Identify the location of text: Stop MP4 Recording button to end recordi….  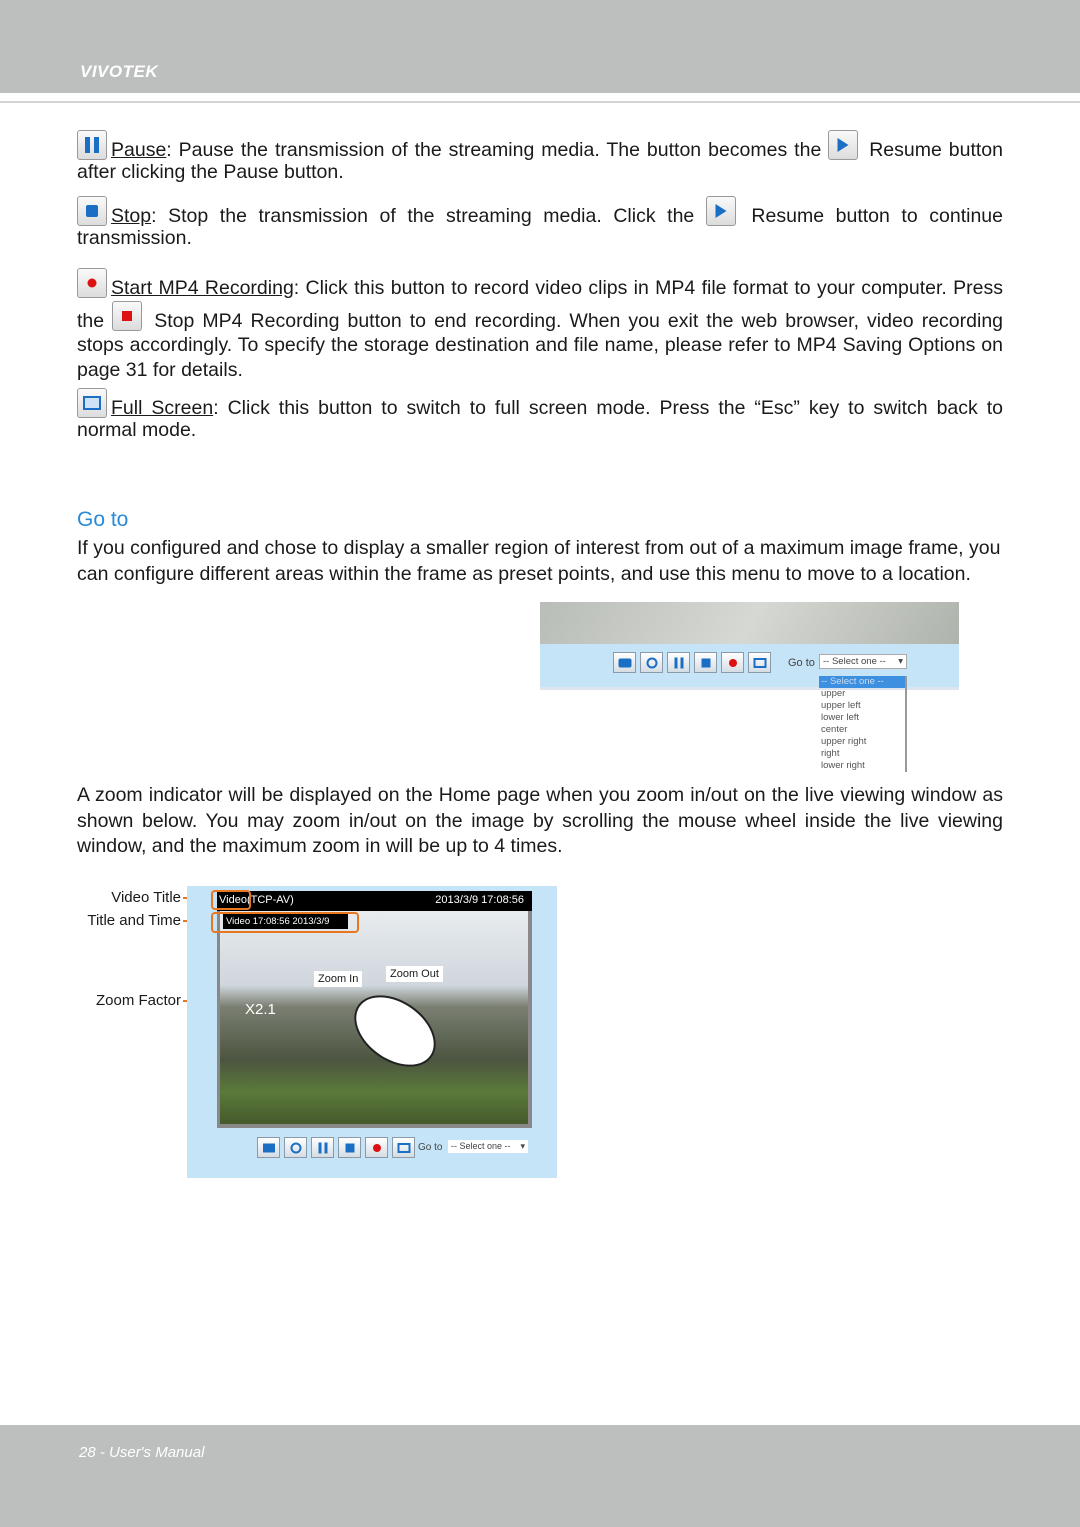
(540, 345).